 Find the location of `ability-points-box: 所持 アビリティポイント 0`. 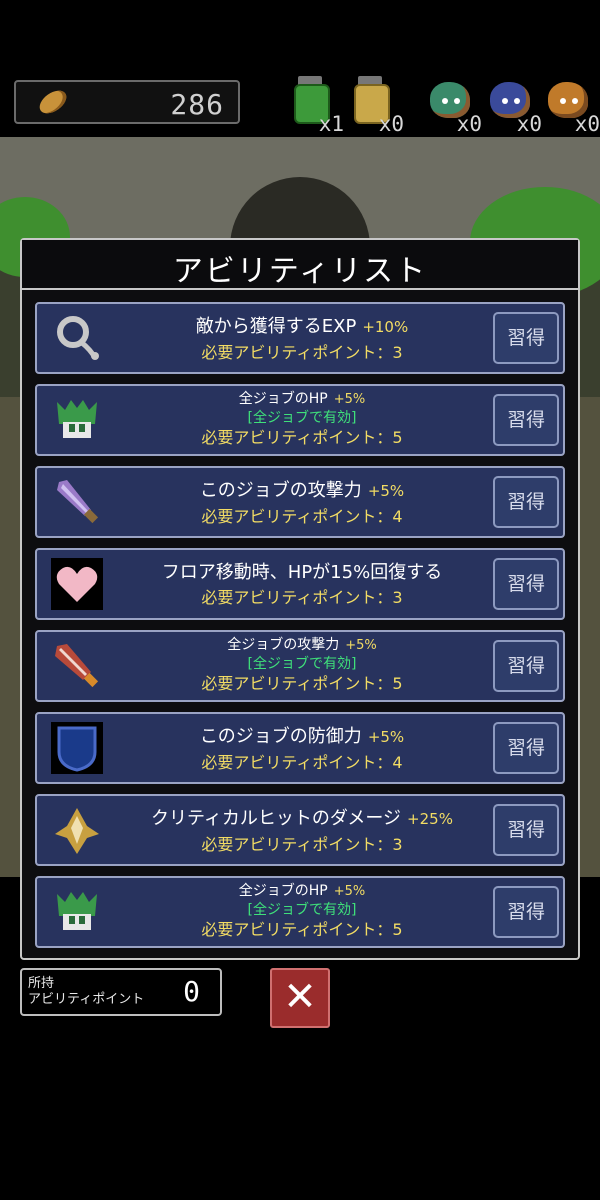

ability-points-box: 所持 アビリティポイント 0 is located at coordinates (121, 992).